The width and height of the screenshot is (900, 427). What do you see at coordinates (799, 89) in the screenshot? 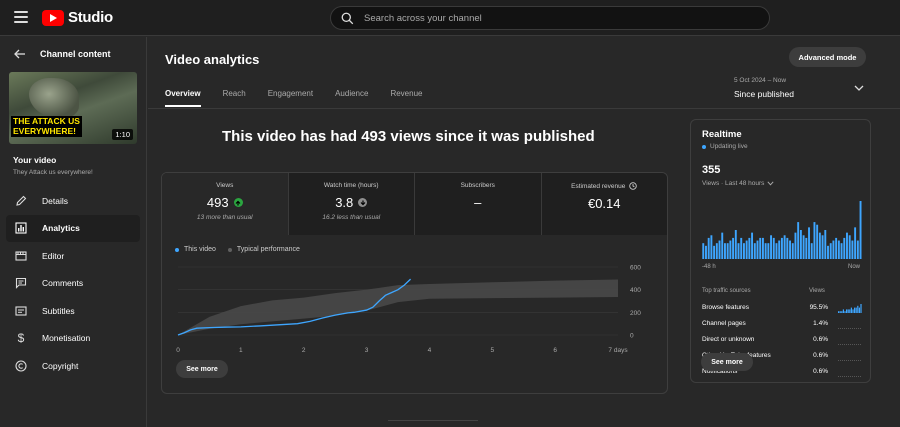
I see `date-range-picker: 5 Oct 2024 – Now Since published` at bounding box center [799, 89].